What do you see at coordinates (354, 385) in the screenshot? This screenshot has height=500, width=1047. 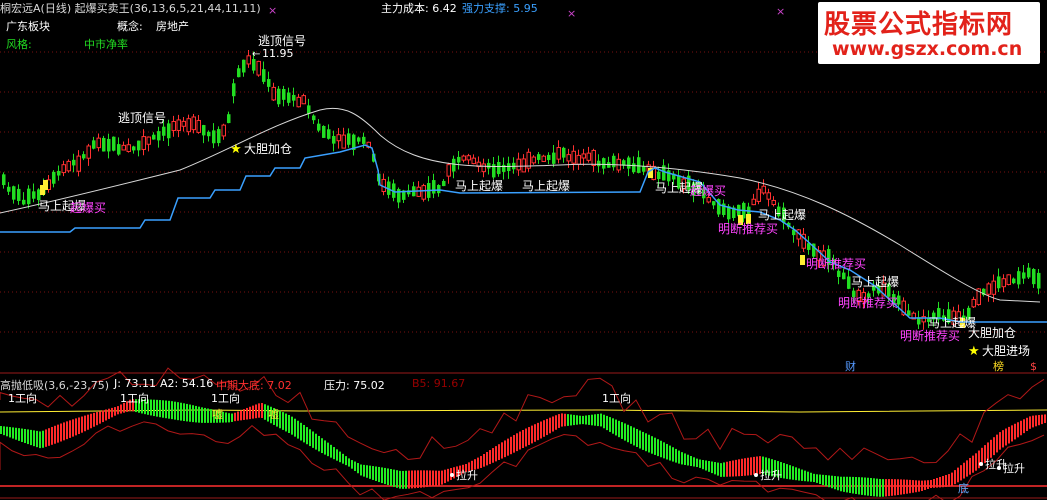 I see `indicator-pressure: 压力: 75.02` at bounding box center [354, 385].